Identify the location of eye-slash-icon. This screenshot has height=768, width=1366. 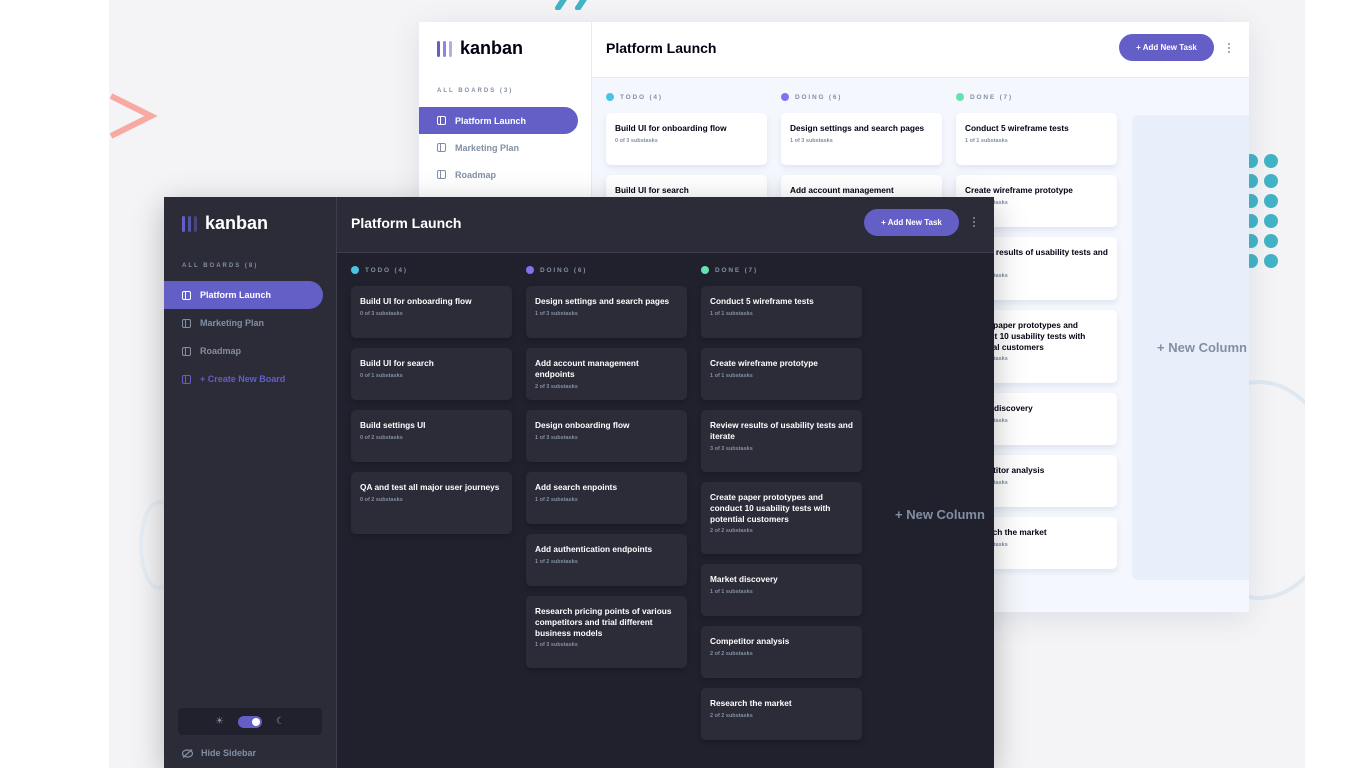
(187, 753).